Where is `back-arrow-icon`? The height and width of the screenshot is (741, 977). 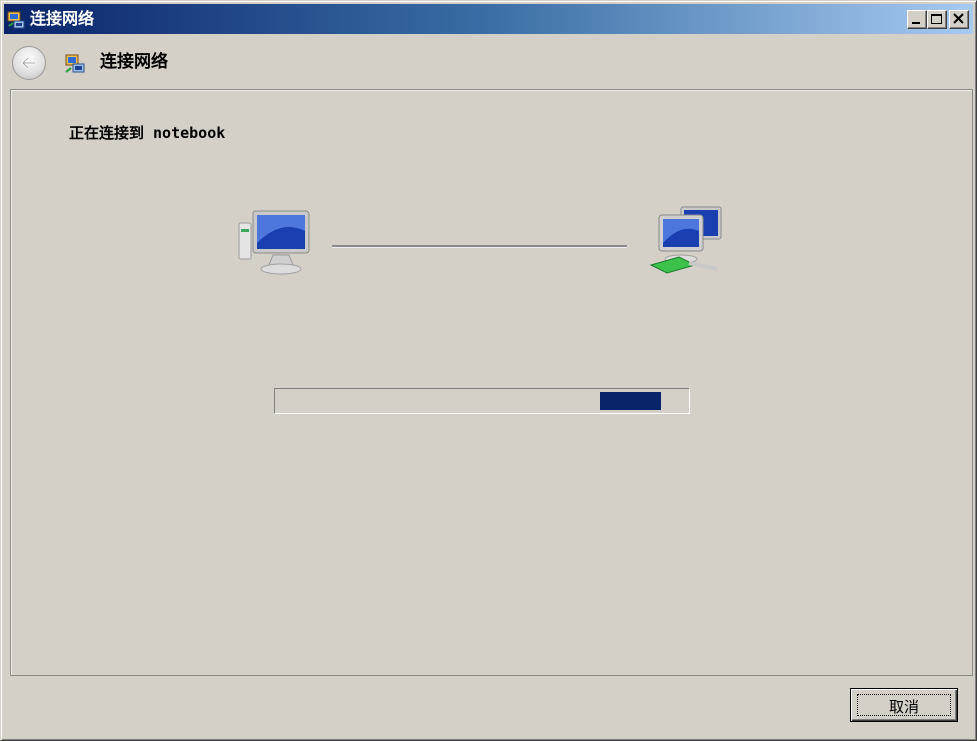 back-arrow-icon is located at coordinates (29, 63).